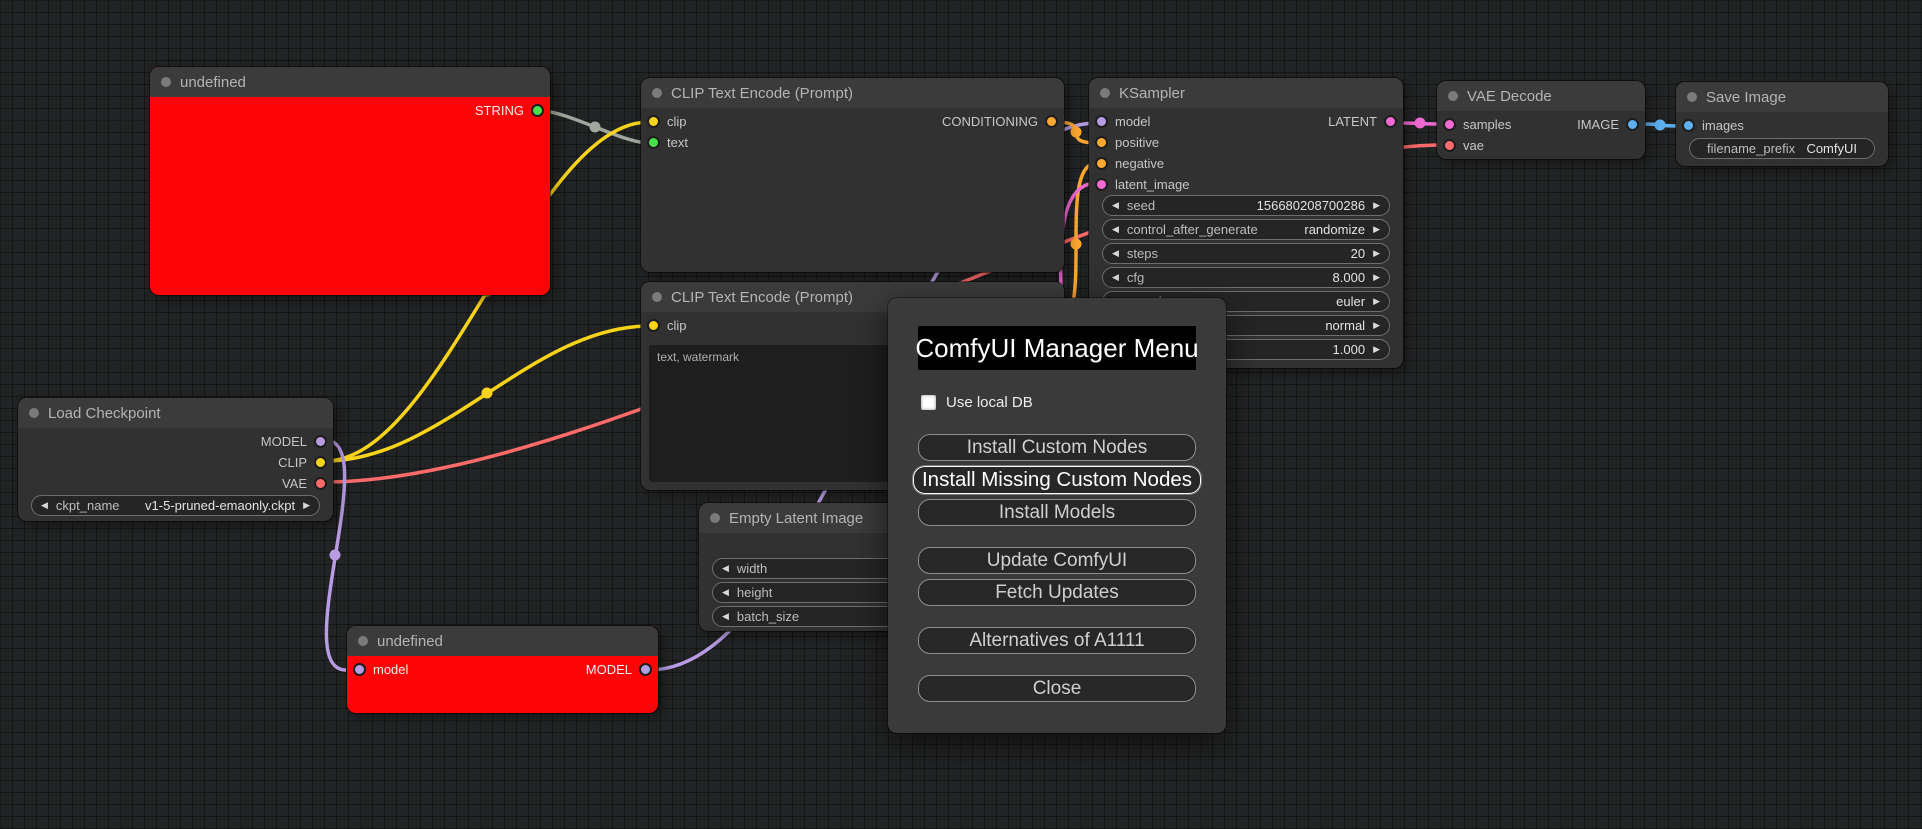 The width and height of the screenshot is (1922, 829). I want to click on output-slot-CLIP-dot, so click(320, 462).